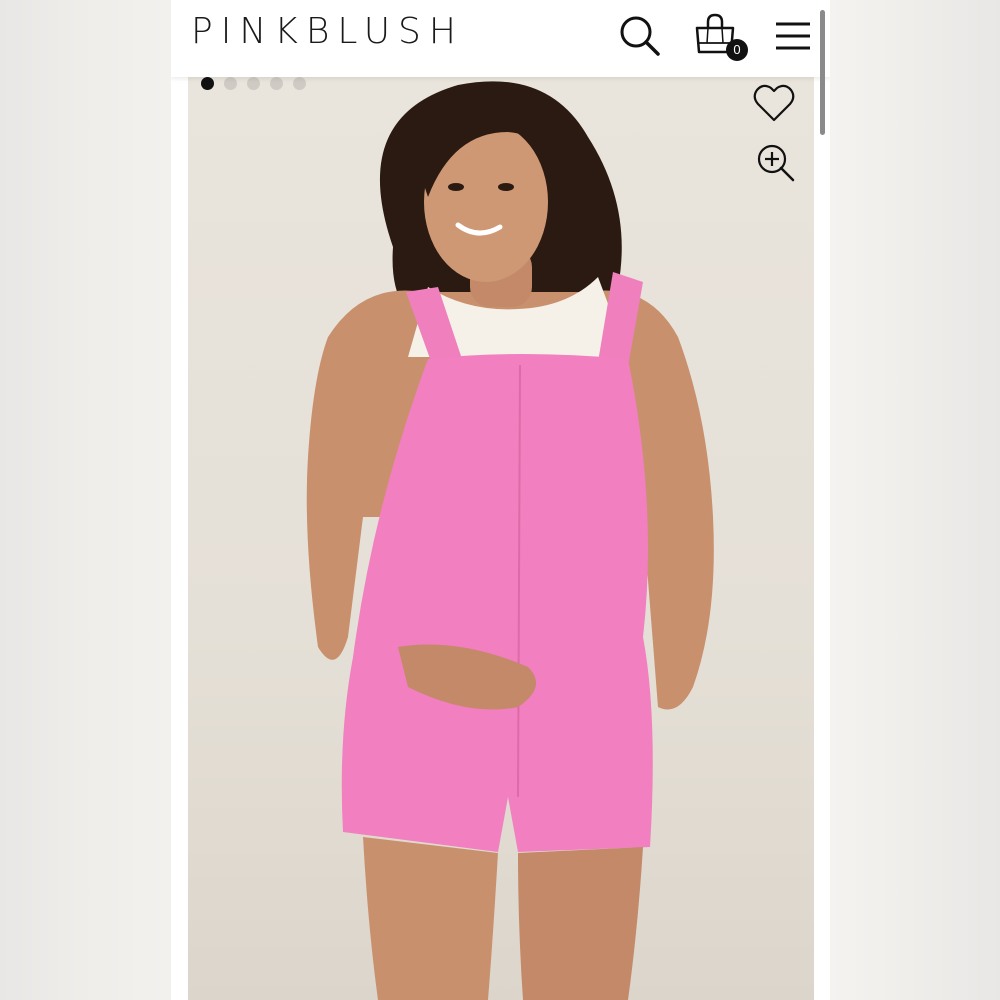 The width and height of the screenshot is (1000, 1000). What do you see at coordinates (506, 187) in the screenshot?
I see `right-eye` at bounding box center [506, 187].